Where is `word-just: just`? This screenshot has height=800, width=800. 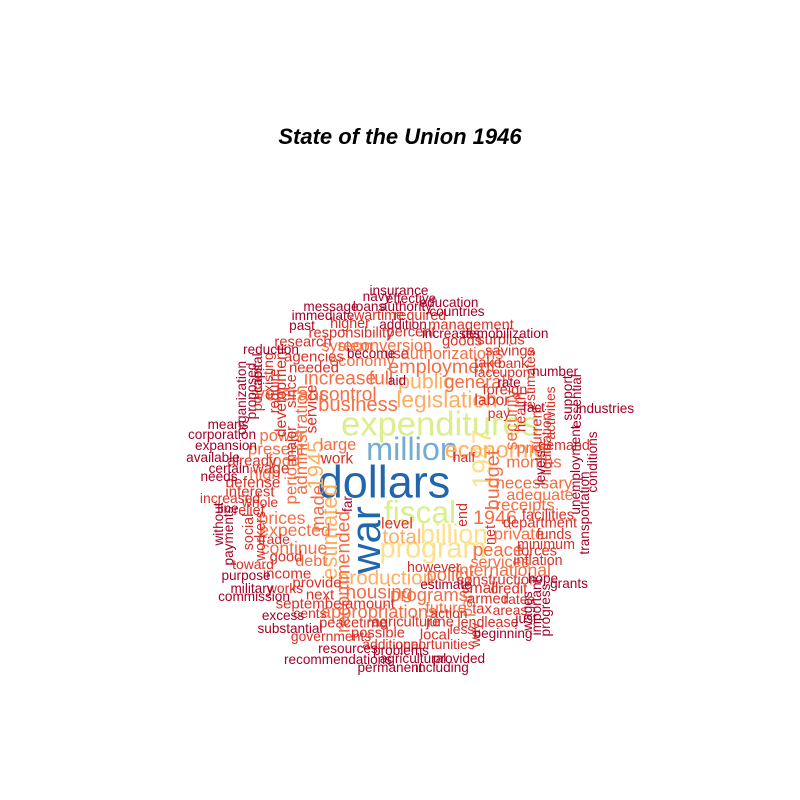
word-just: just is located at coordinates (526, 619).